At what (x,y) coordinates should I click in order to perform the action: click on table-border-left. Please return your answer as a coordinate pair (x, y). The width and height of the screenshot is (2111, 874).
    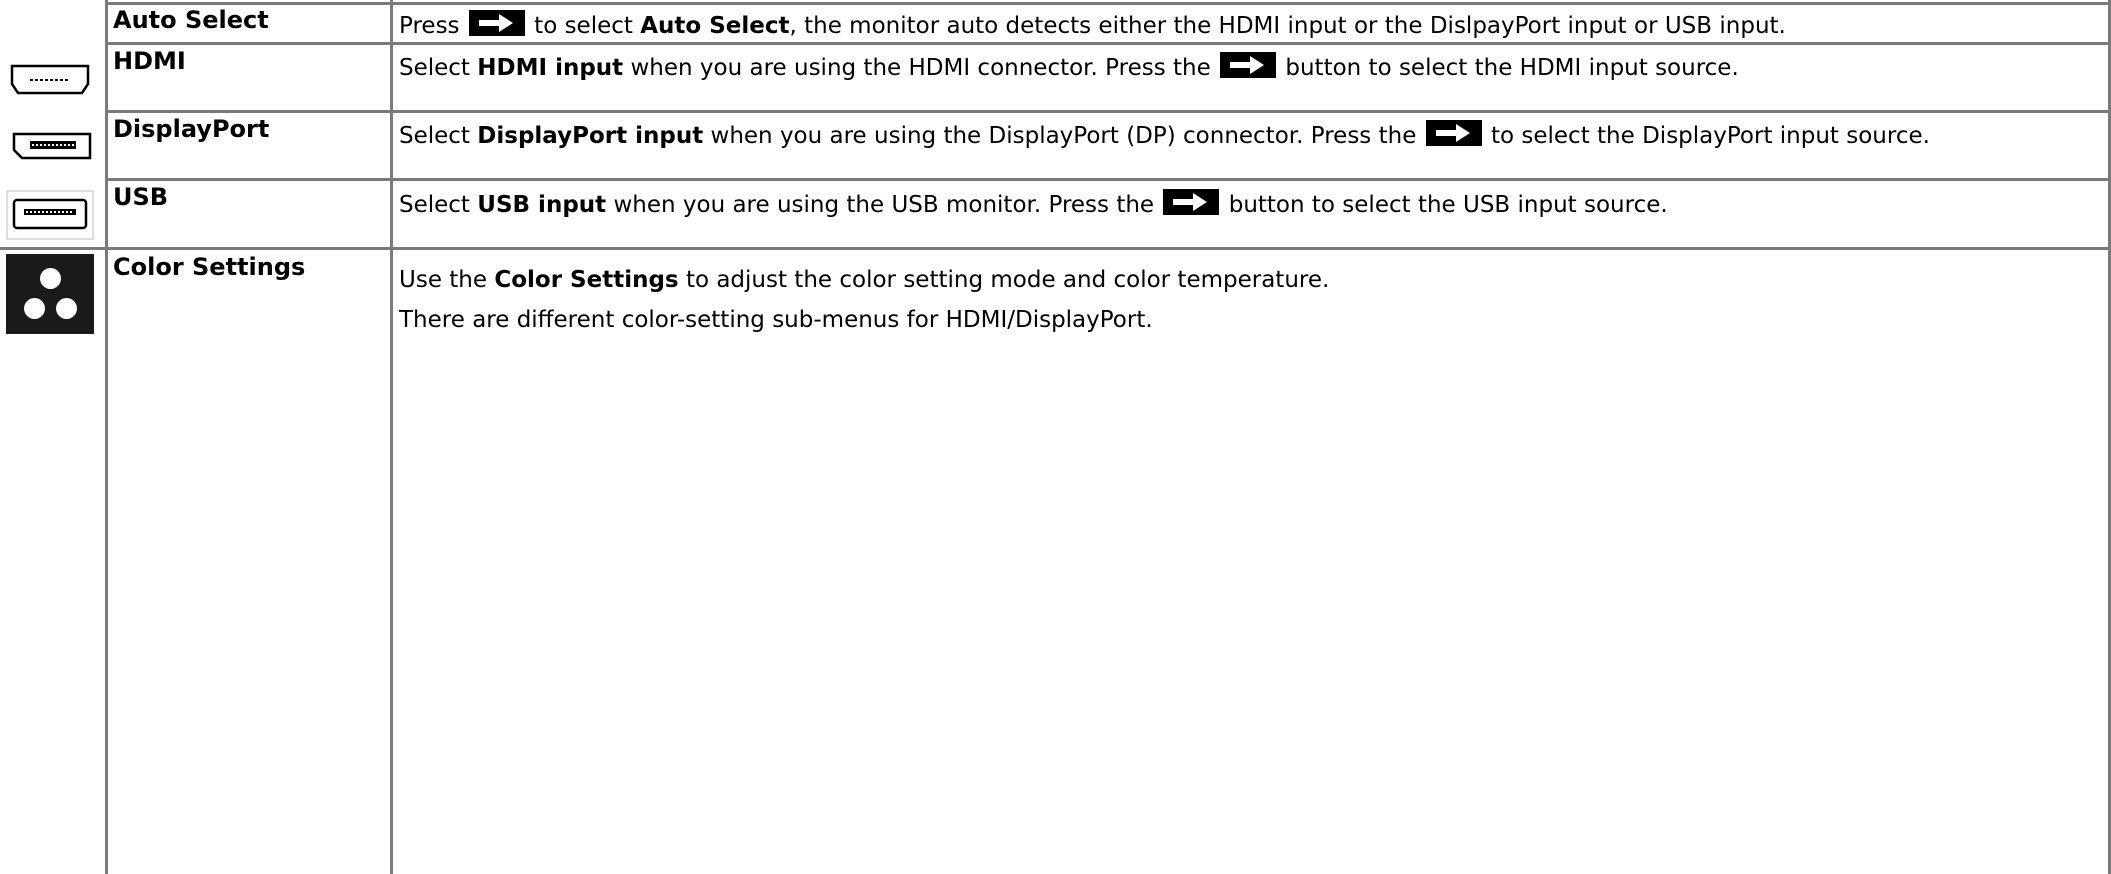
    Looking at the image, I should click on (106, 437).